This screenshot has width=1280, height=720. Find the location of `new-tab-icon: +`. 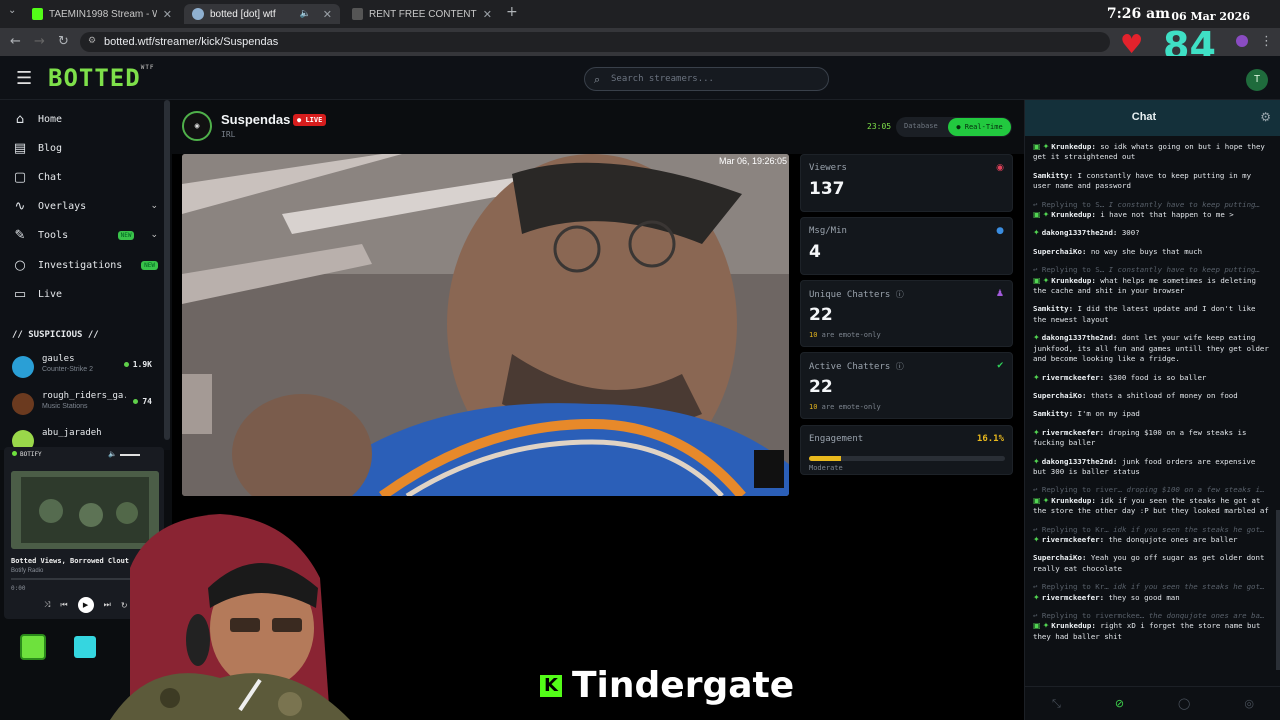

new-tab-icon: + is located at coordinates (512, 12).